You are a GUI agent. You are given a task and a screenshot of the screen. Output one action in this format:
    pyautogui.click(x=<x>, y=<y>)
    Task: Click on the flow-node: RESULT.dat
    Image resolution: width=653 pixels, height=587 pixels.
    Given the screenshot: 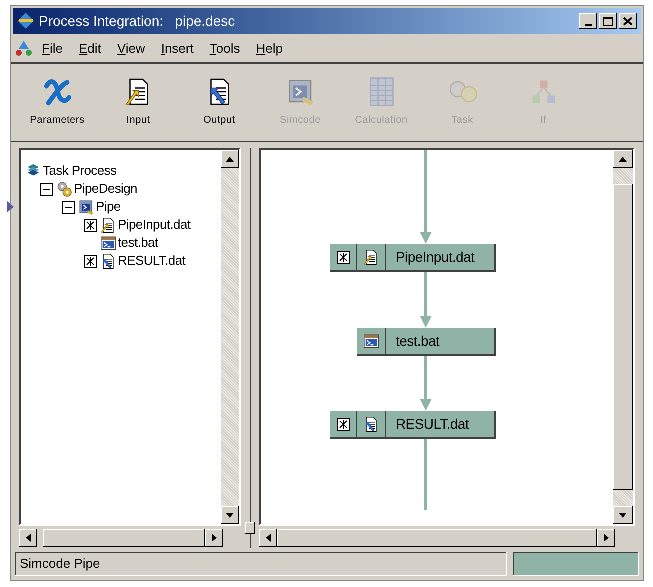 What is the action you would take?
    pyautogui.click(x=413, y=425)
    